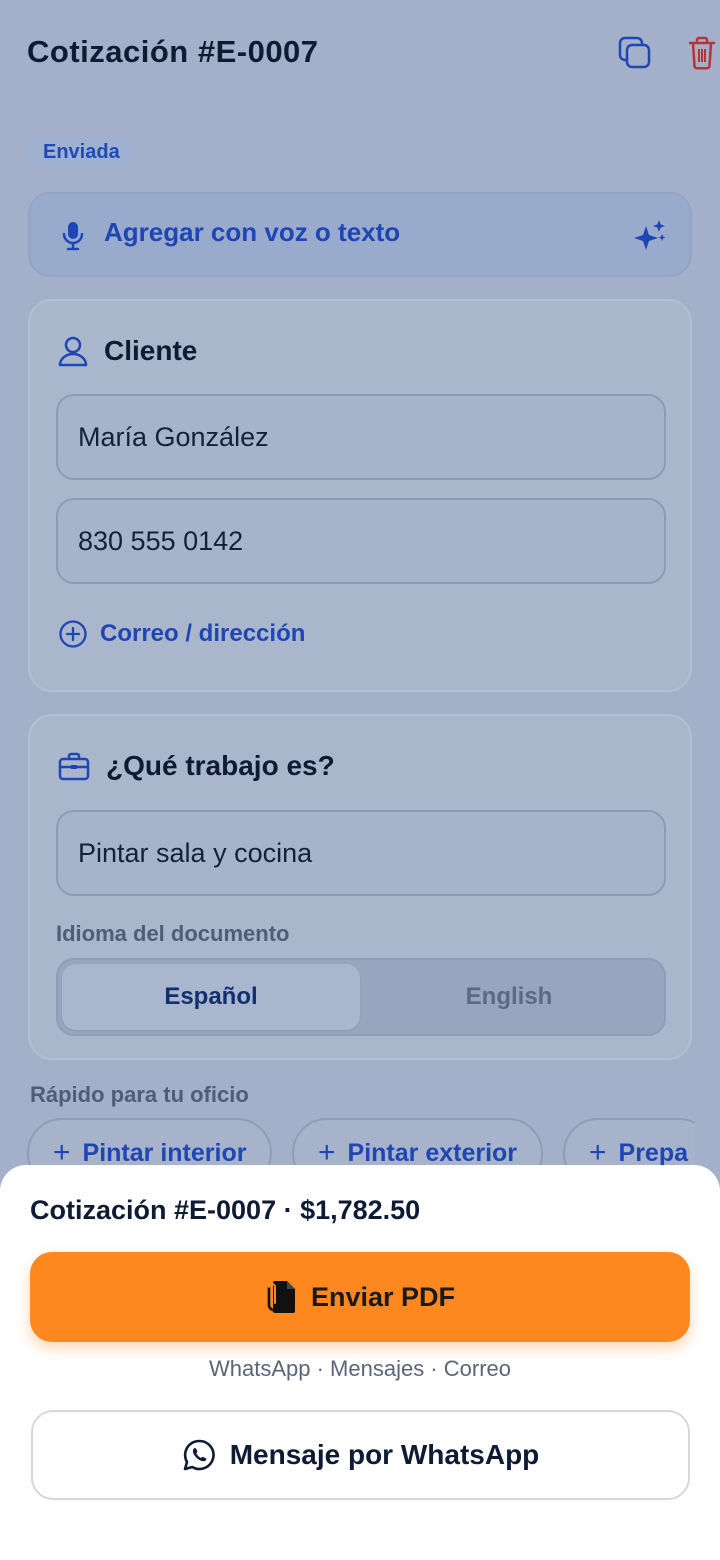 The height and width of the screenshot is (1560, 720). I want to click on chip-label: Pintar exterior, so click(432, 1152).